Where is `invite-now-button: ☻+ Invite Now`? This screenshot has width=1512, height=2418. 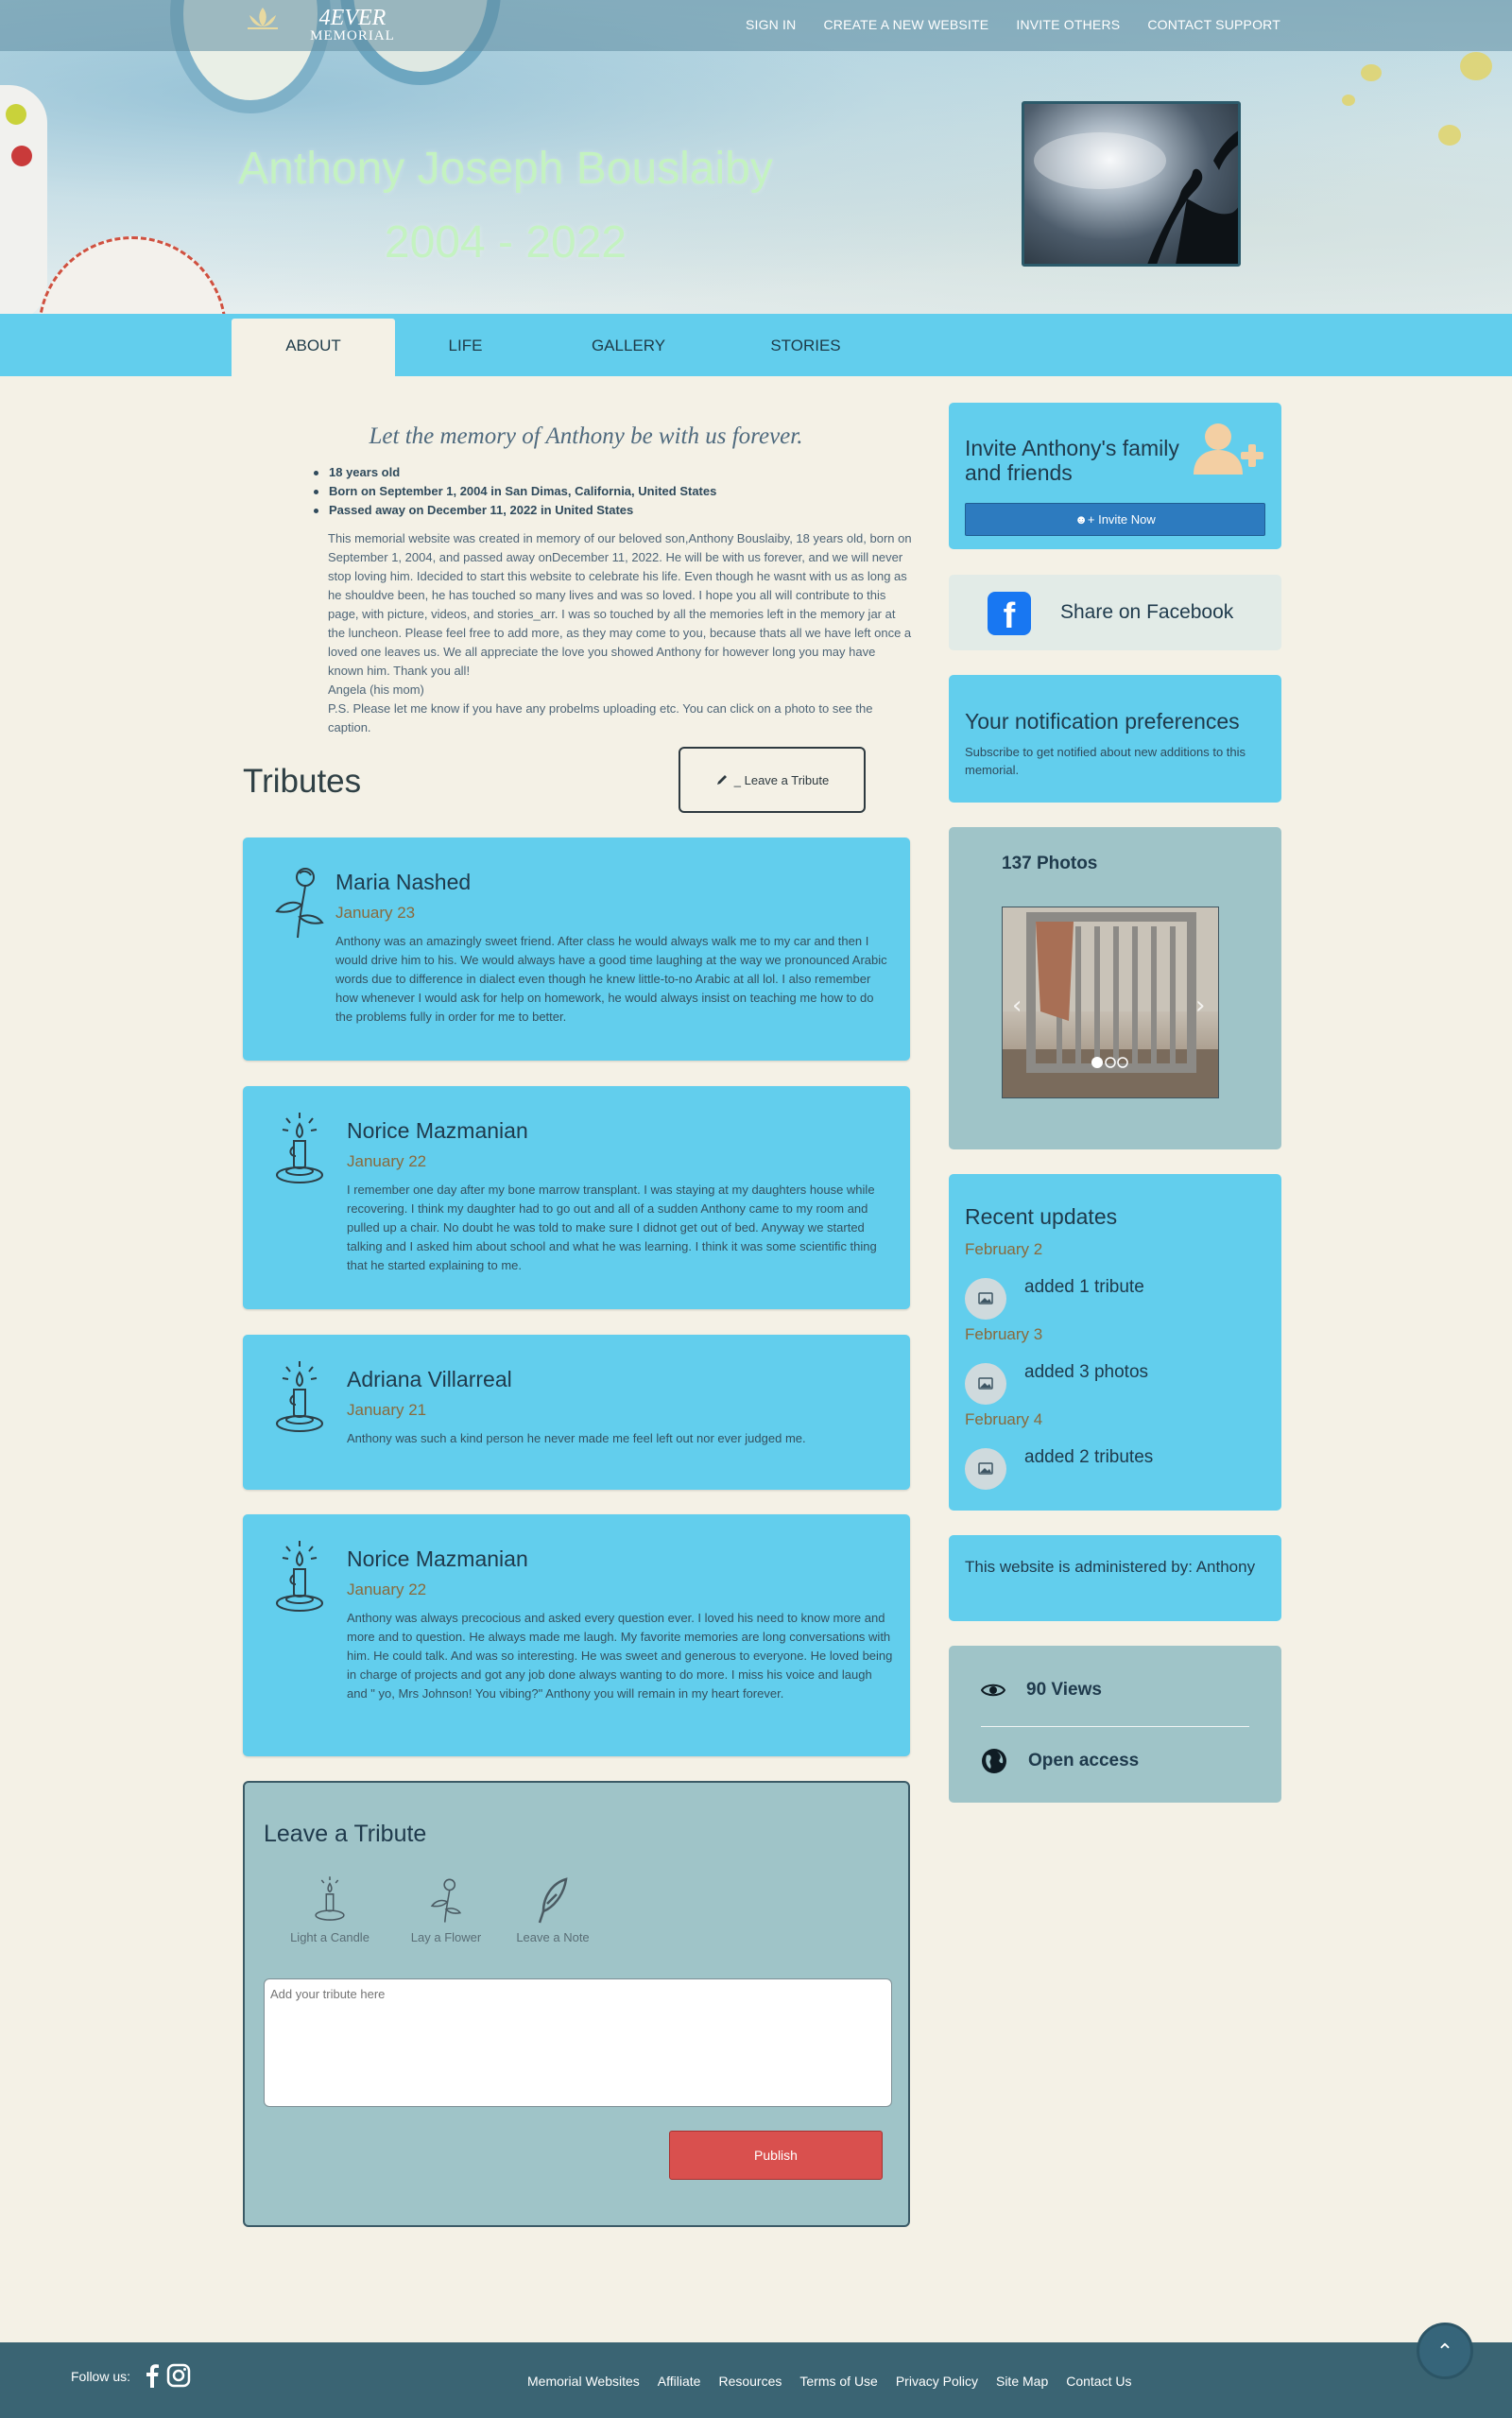 invite-now-button: ☻+ Invite Now is located at coordinates (1115, 520).